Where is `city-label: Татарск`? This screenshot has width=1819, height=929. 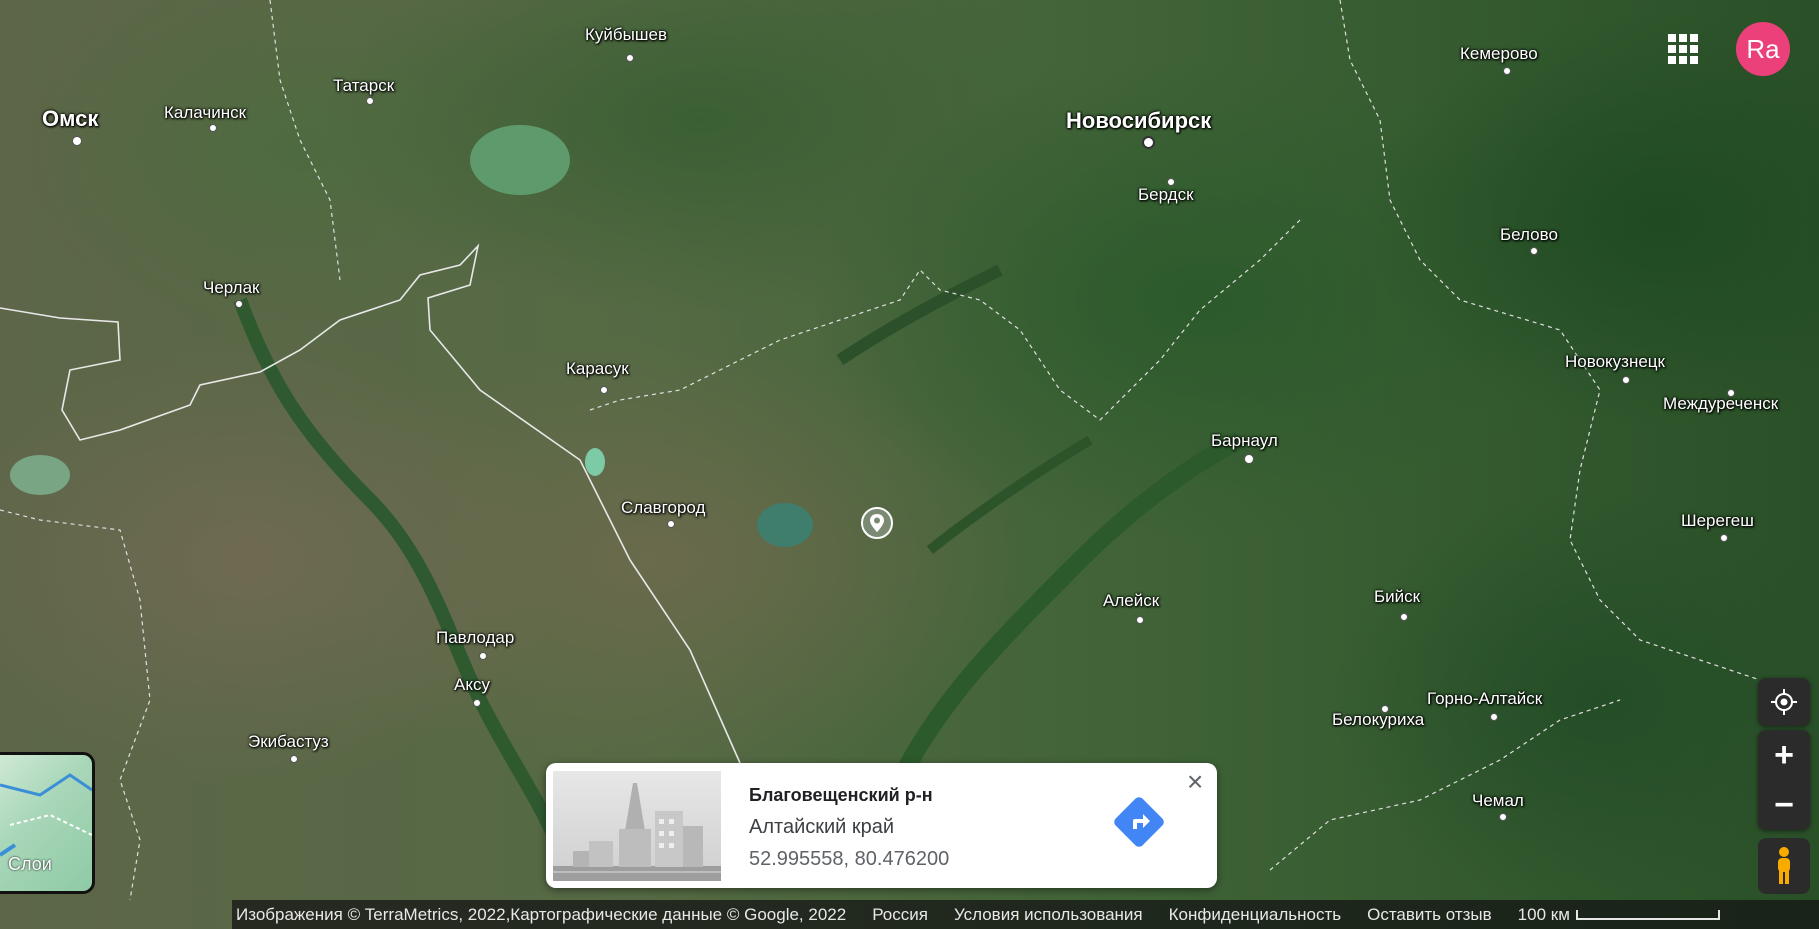
city-label: Татарск is located at coordinates (363, 86).